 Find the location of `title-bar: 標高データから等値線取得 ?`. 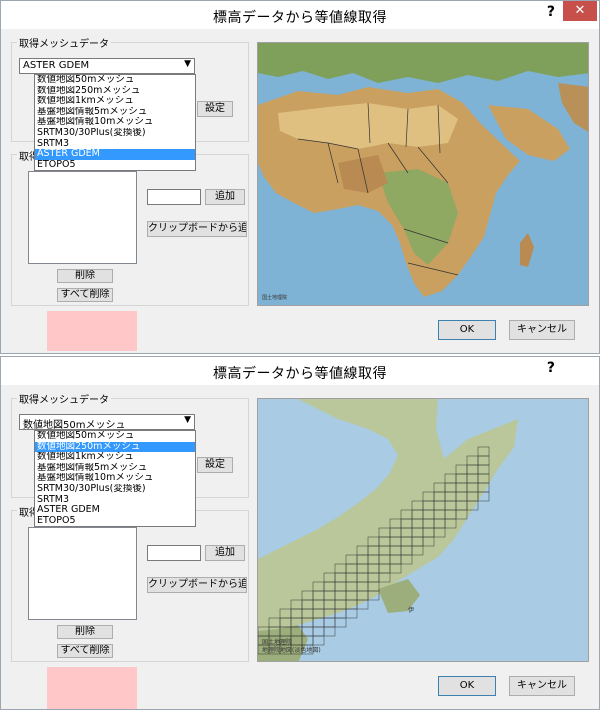

title-bar: 標高データから等値線取得 ? is located at coordinates (300, 371).